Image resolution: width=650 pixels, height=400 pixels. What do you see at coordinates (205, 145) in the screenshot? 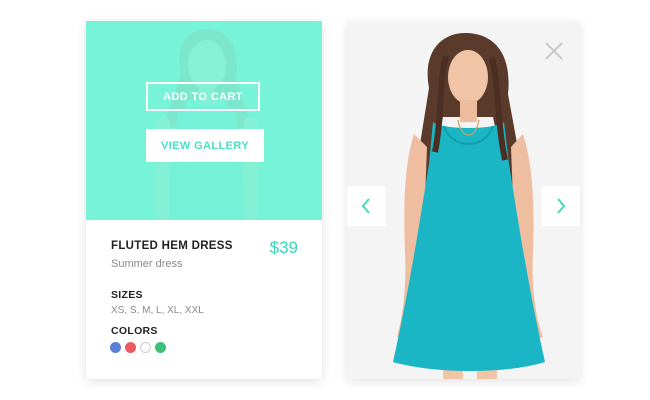
I see `view-gallery-button: VIEW GALLERY` at bounding box center [205, 145].